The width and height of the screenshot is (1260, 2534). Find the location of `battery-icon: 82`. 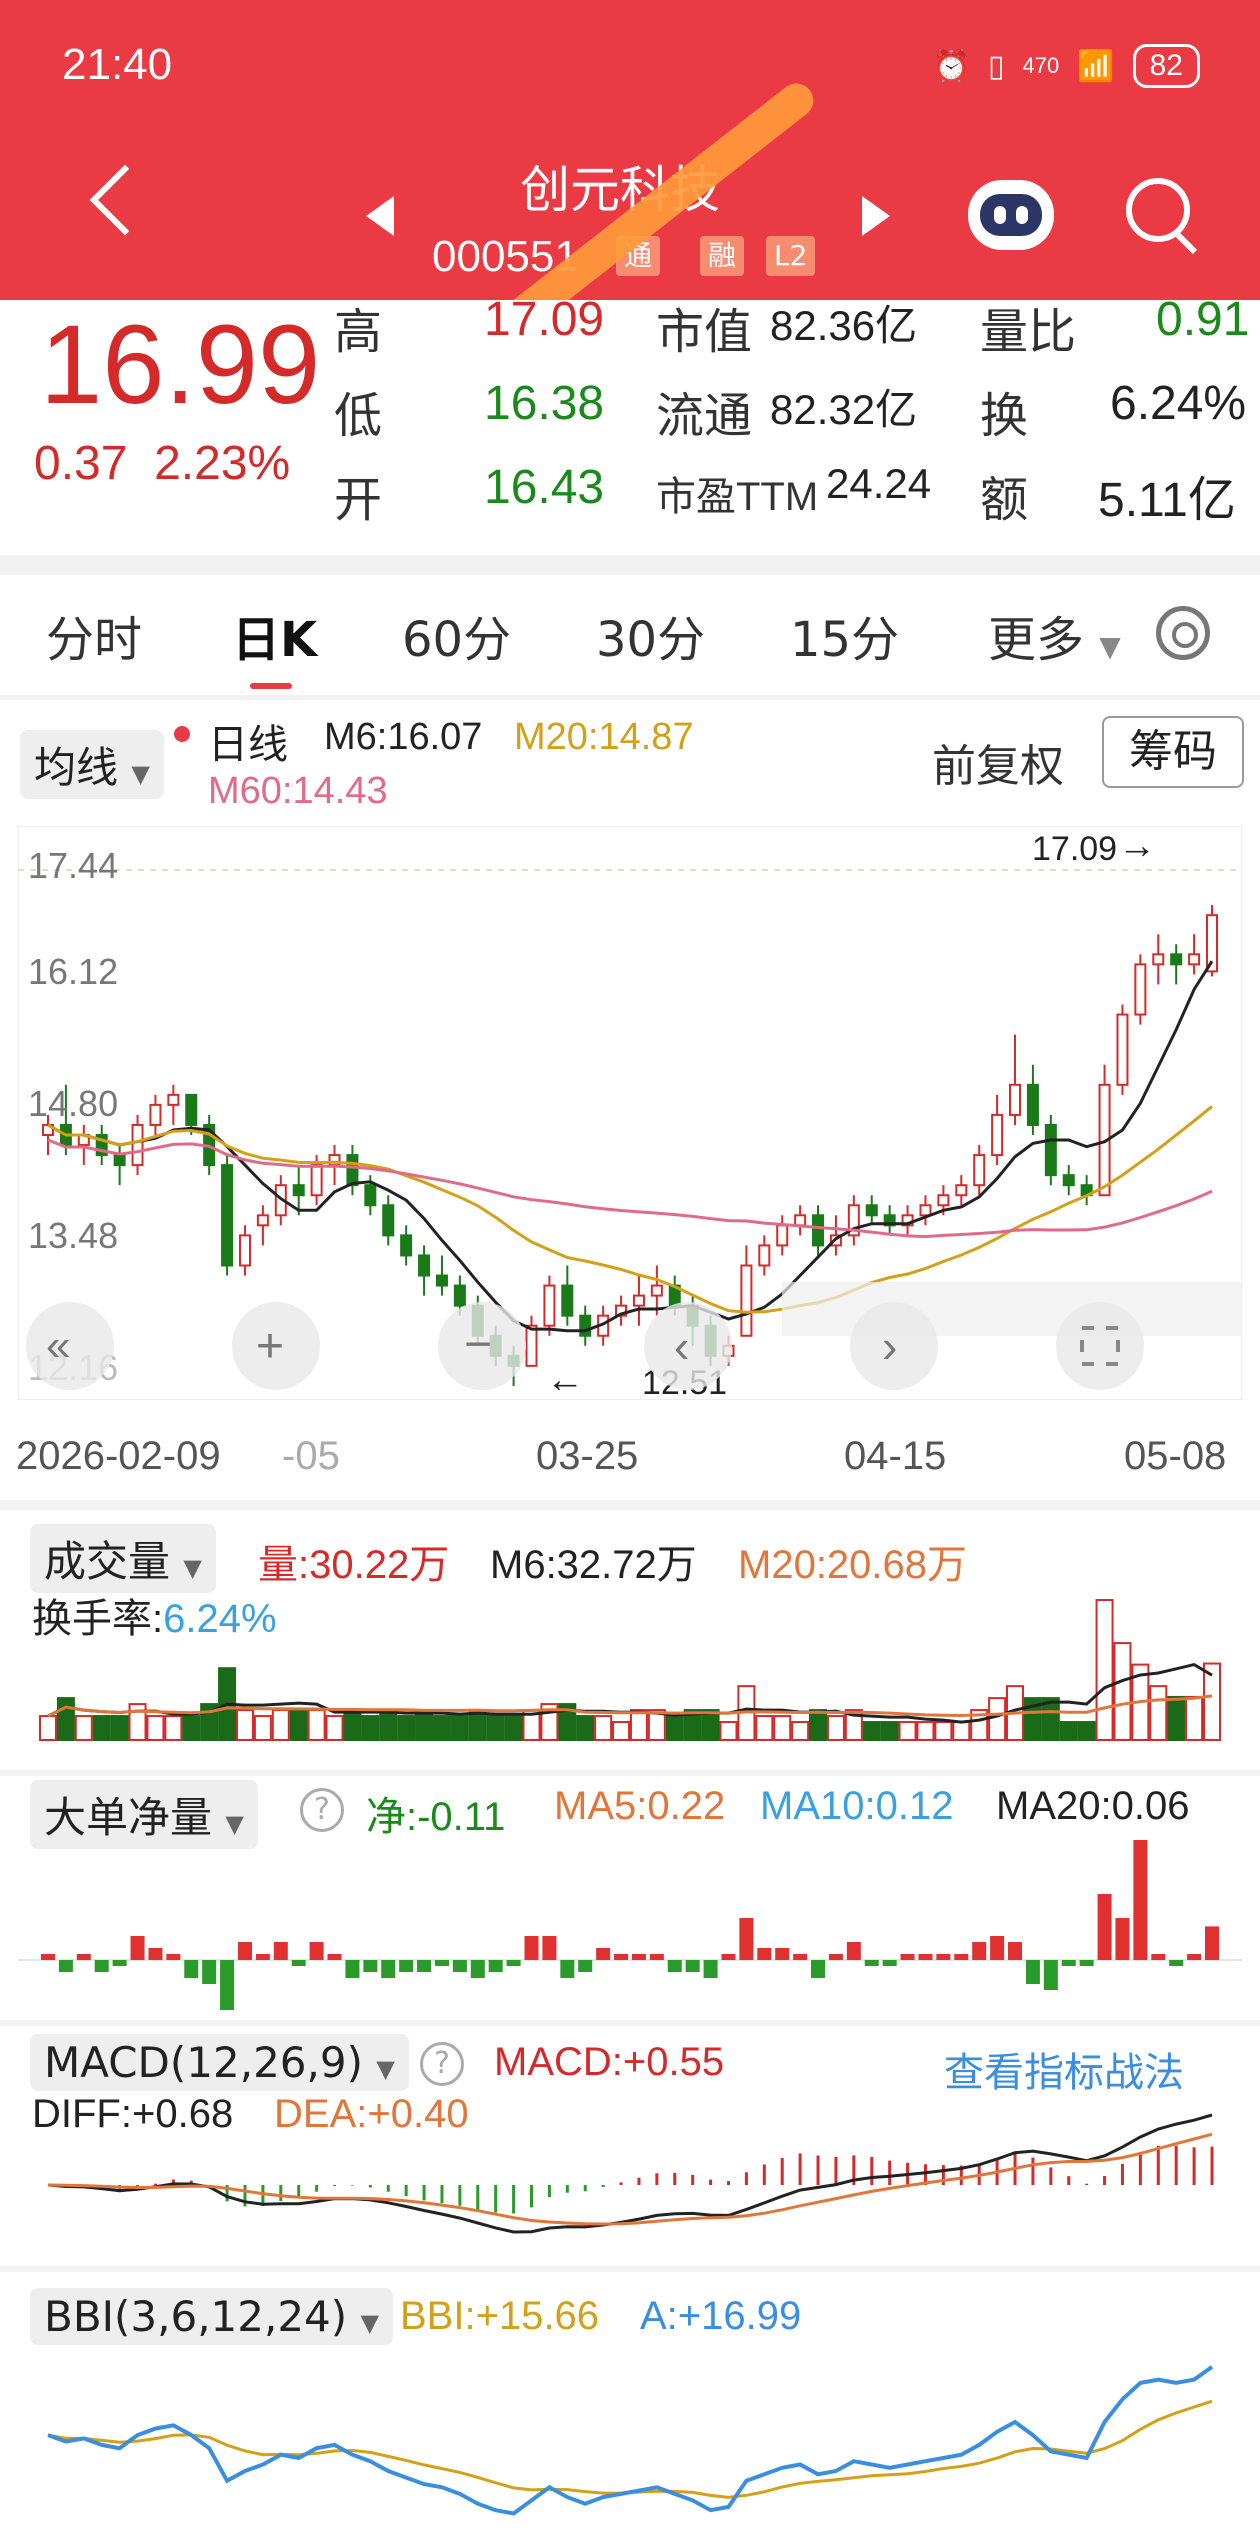

battery-icon: 82 is located at coordinates (1166, 66).